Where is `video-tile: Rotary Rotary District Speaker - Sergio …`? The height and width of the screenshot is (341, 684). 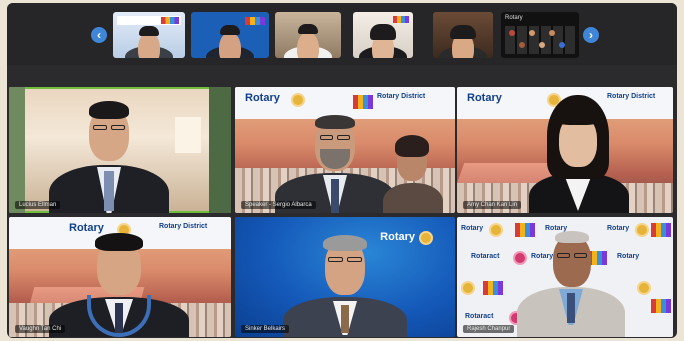 video-tile: Rotary Rotary District Speaker - Sergio … is located at coordinates (345, 150).